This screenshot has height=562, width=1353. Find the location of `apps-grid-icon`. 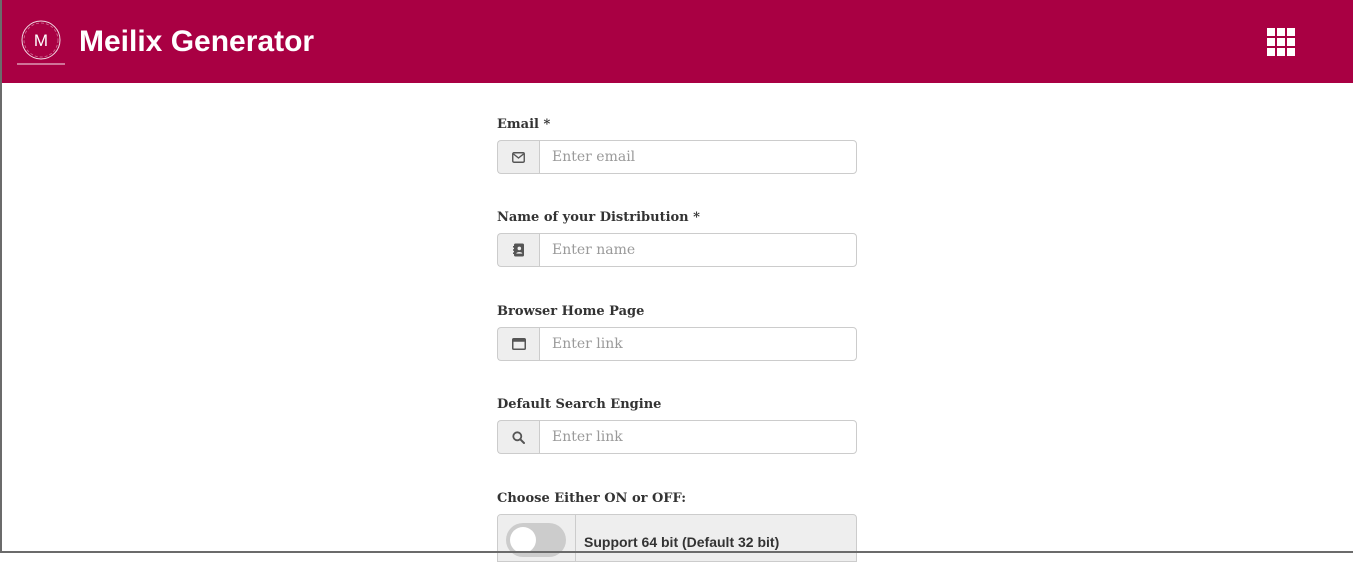

apps-grid-icon is located at coordinates (1281, 42).